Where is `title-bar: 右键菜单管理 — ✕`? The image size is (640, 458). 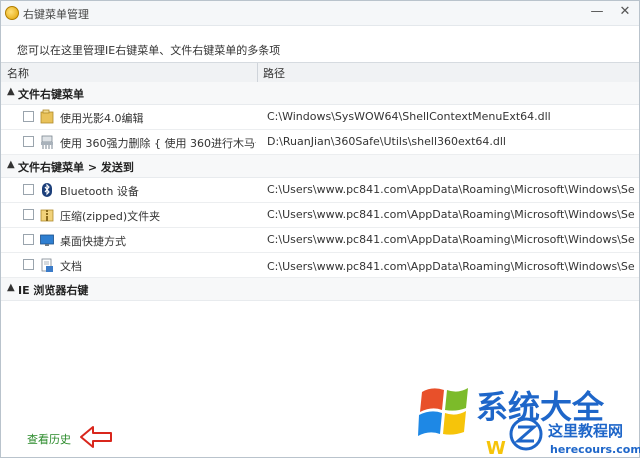
title-bar: 右键菜单管理 — ✕ is located at coordinates (320, 13).